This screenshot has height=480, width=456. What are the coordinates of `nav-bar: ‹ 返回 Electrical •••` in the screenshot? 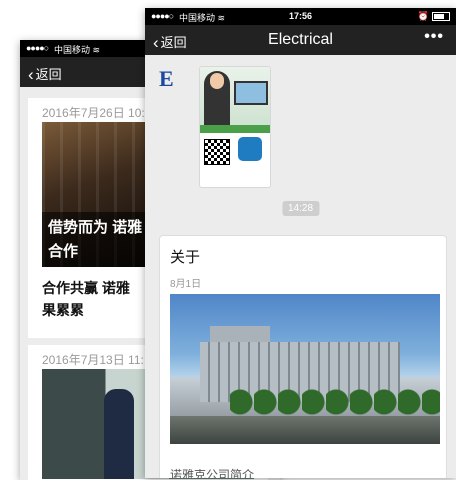 It's located at (300, 40).